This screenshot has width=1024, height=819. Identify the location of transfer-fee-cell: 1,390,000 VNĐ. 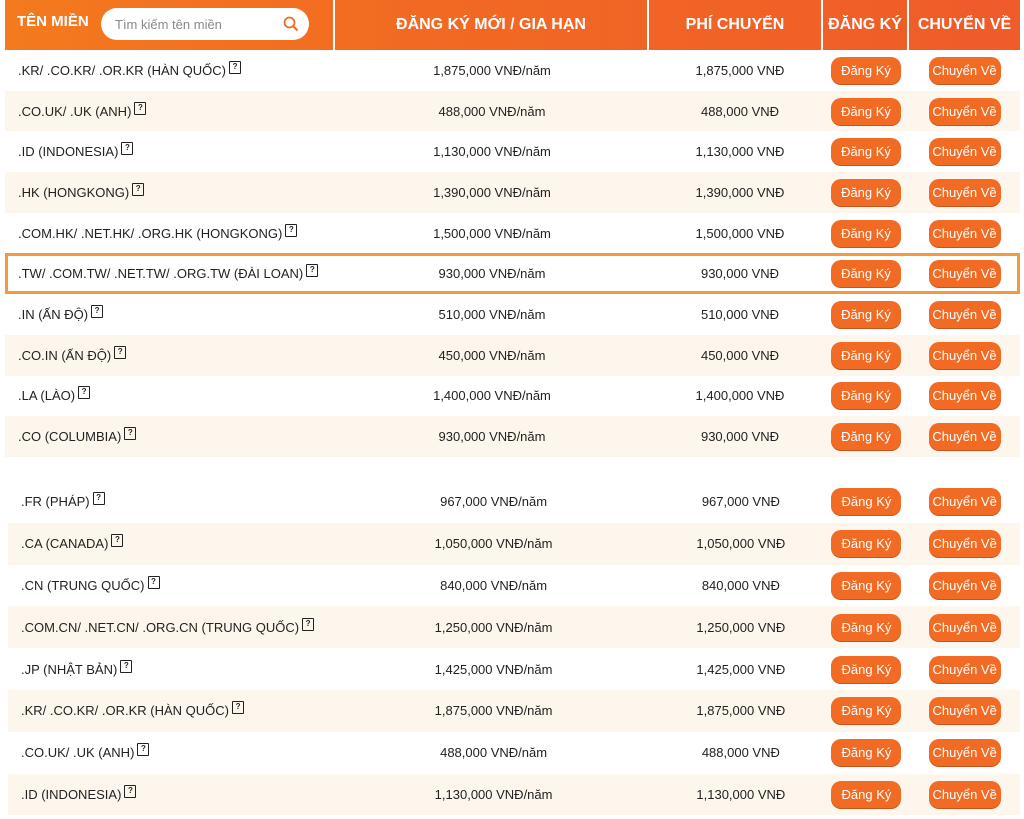
(740, 192).